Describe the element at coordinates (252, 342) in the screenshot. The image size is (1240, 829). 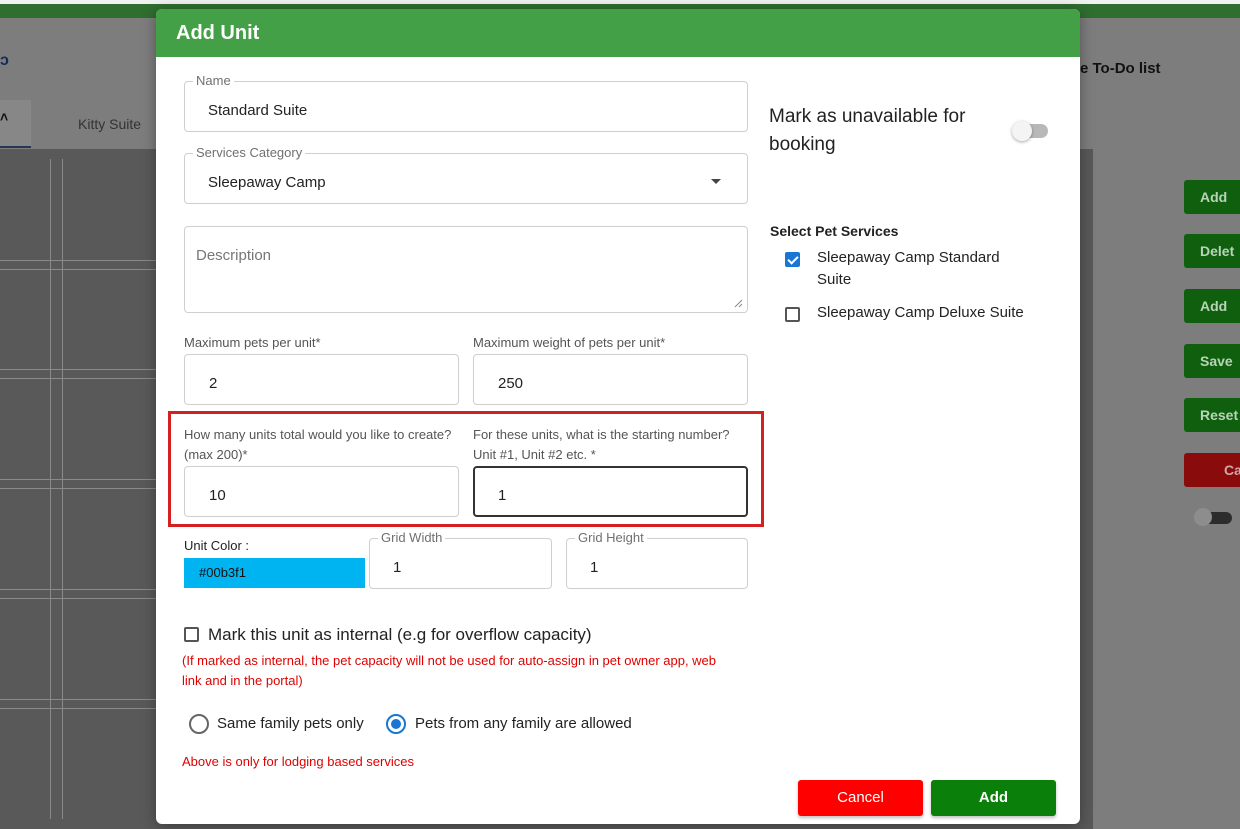
I see `max-pets-label: Maximum pets per unit*` at that location.